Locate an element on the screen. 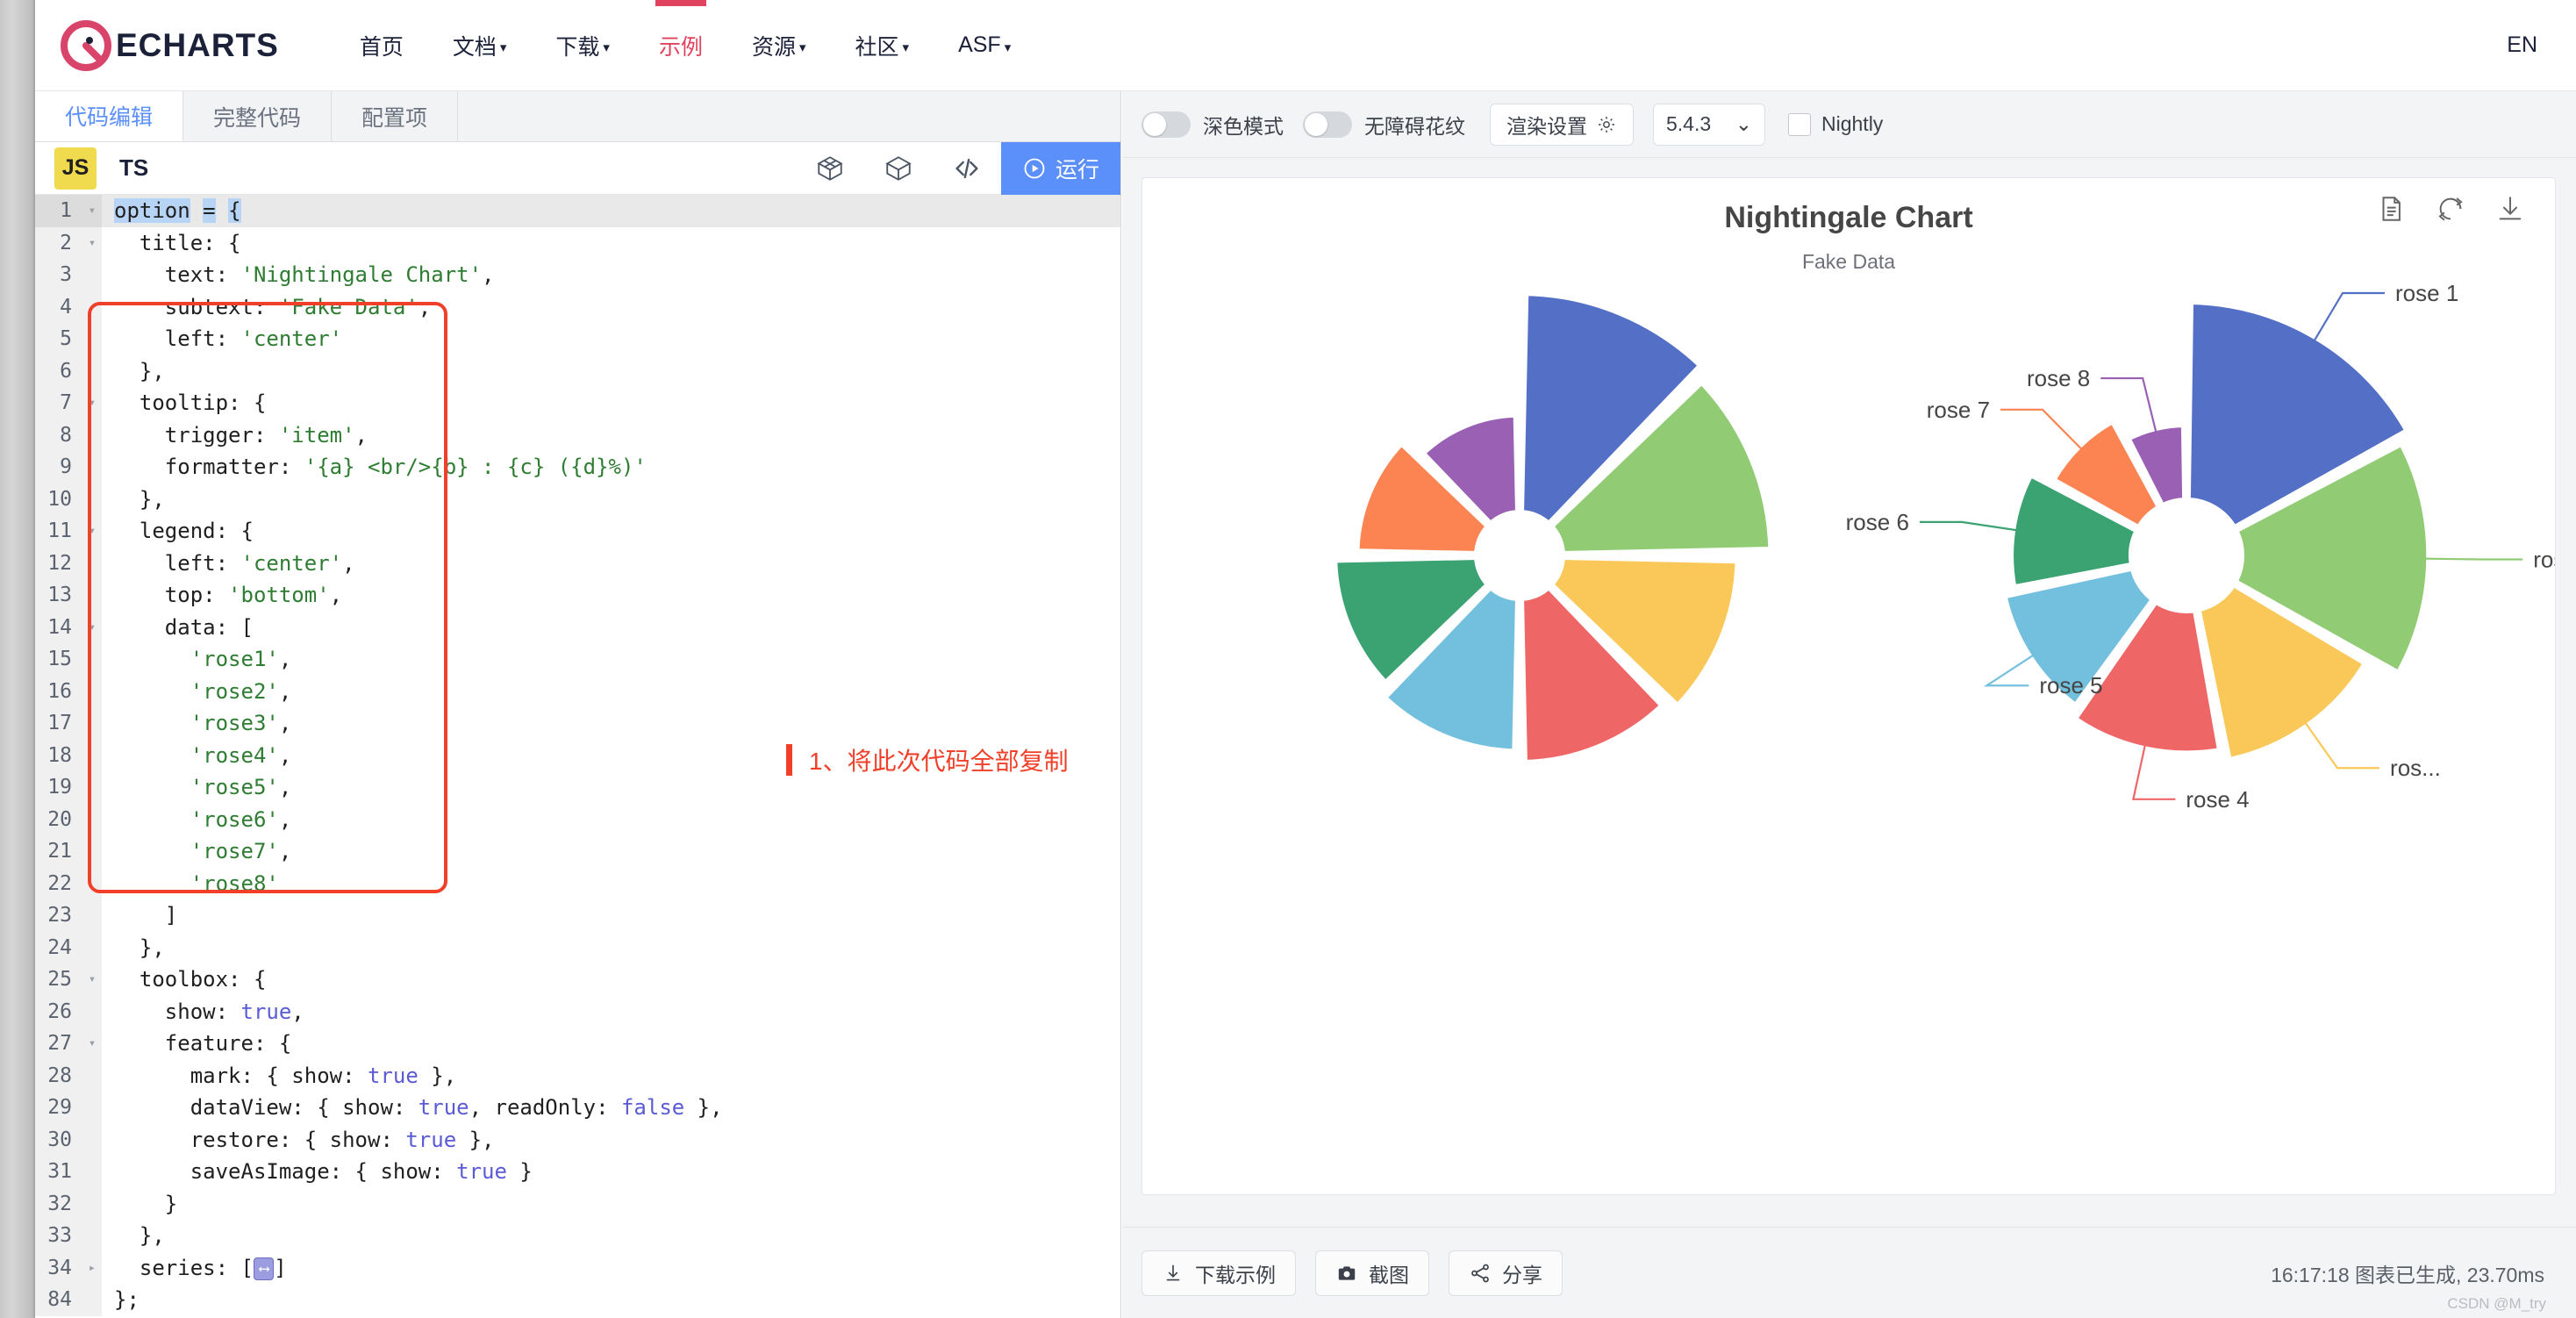 The image size is (2576, 1318). nav-item-resources: 资源 ▾ is located at coordinates (779, 45).